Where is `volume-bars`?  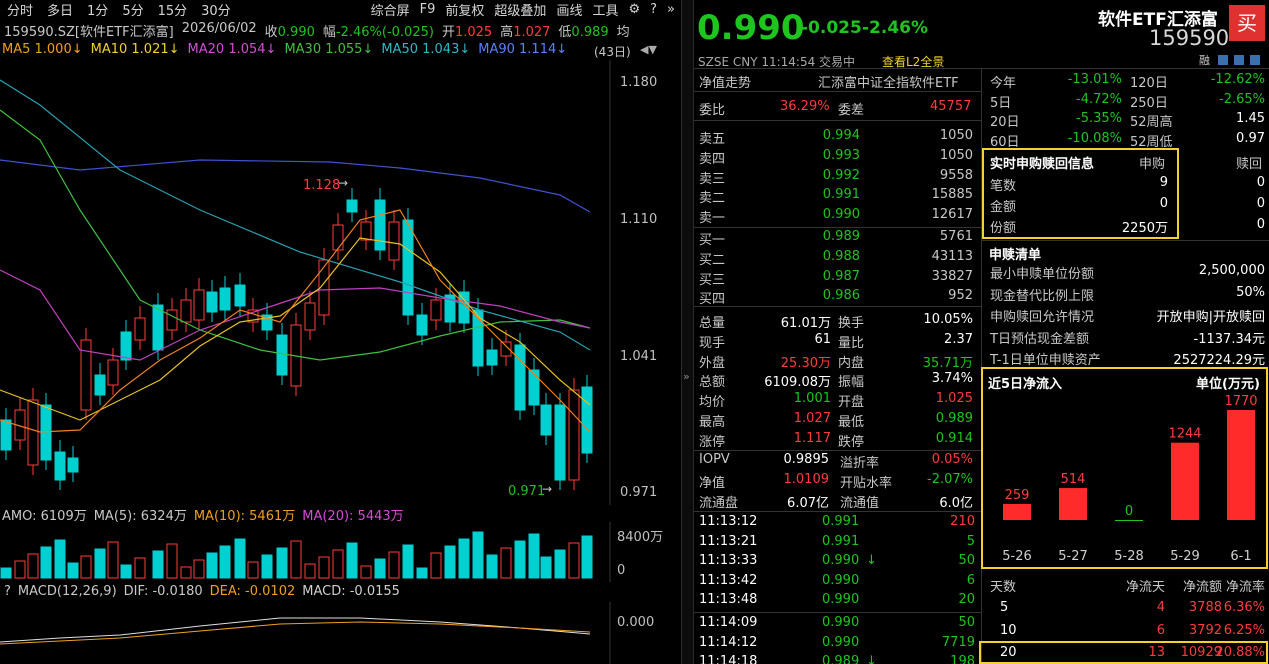 volume-bars is located at coordinates (296, 555).